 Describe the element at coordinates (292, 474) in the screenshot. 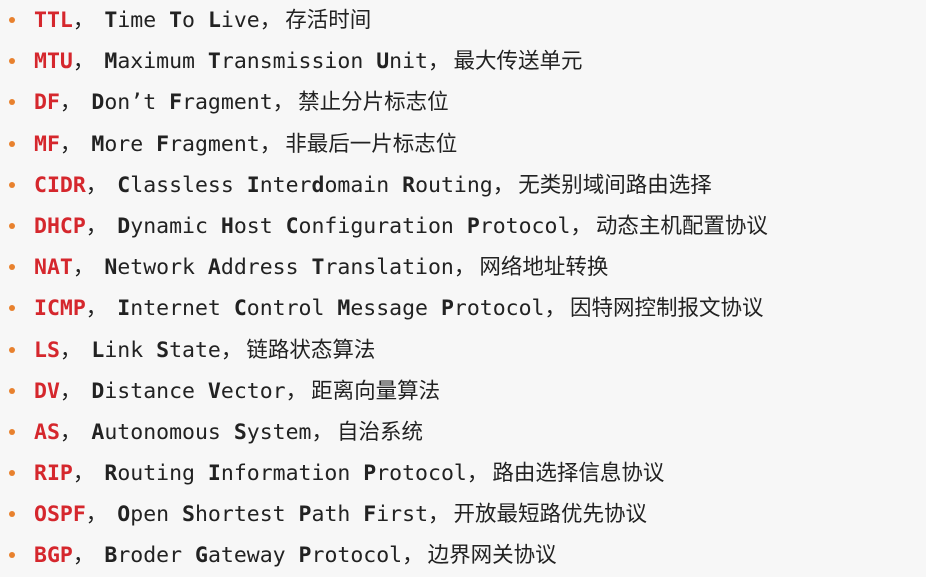

I see `name-fragment: nformation` at that location.